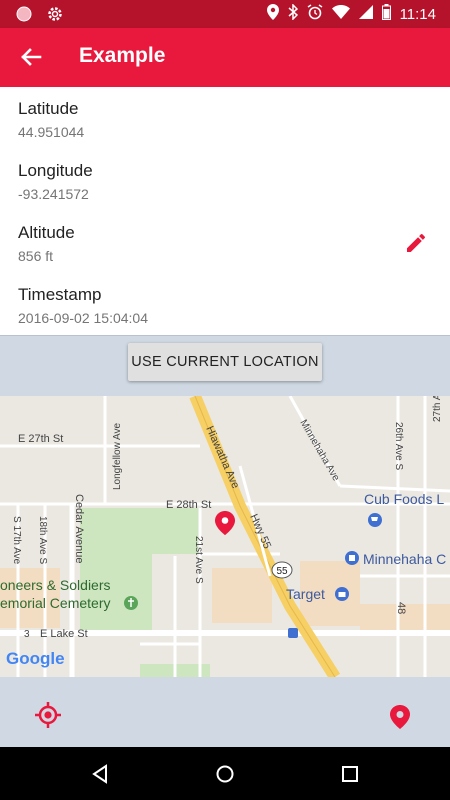  I want to click on edit-altitude-button, so click(416, 243).